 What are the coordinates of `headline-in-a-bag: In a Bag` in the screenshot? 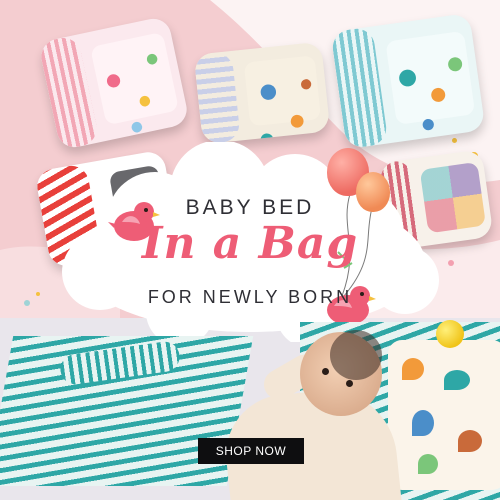 It's located at (250, 243).